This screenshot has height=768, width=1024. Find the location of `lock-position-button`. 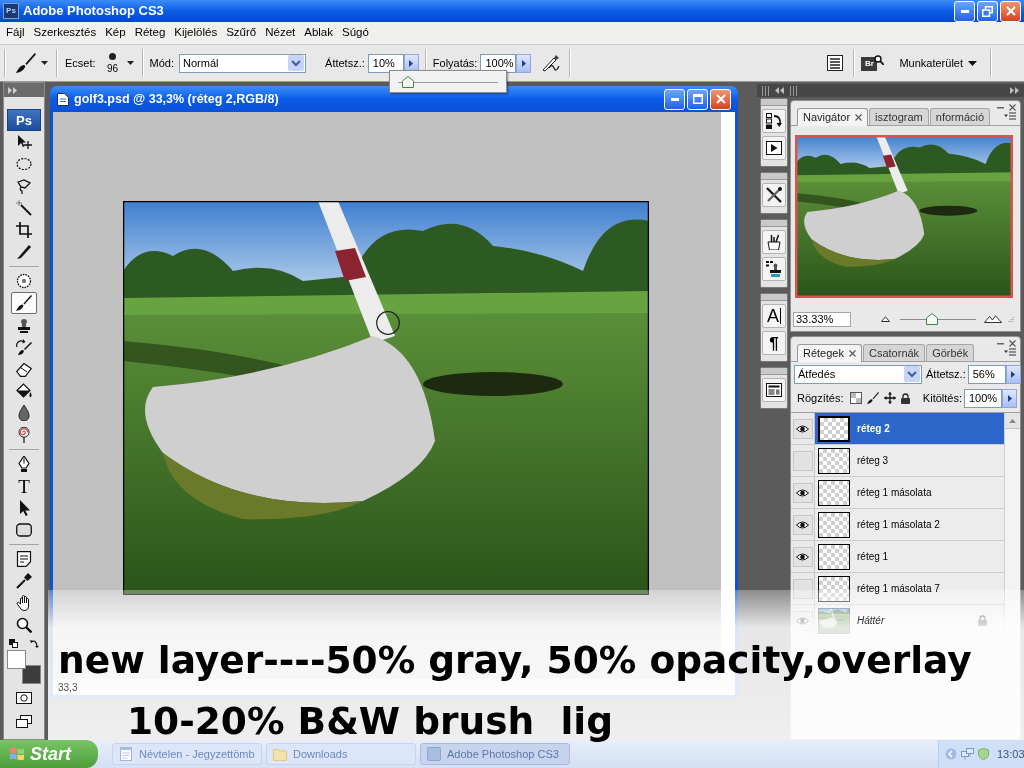

lock-position-button is located at coordinates (890, 398).